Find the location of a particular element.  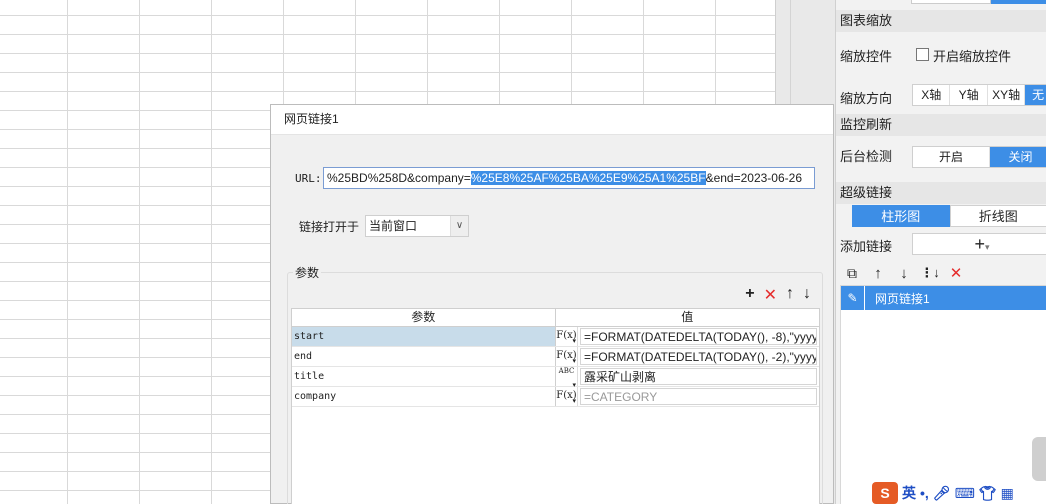

table-row: company F(x) =CATEGORY is located at coordinates (555, 398).